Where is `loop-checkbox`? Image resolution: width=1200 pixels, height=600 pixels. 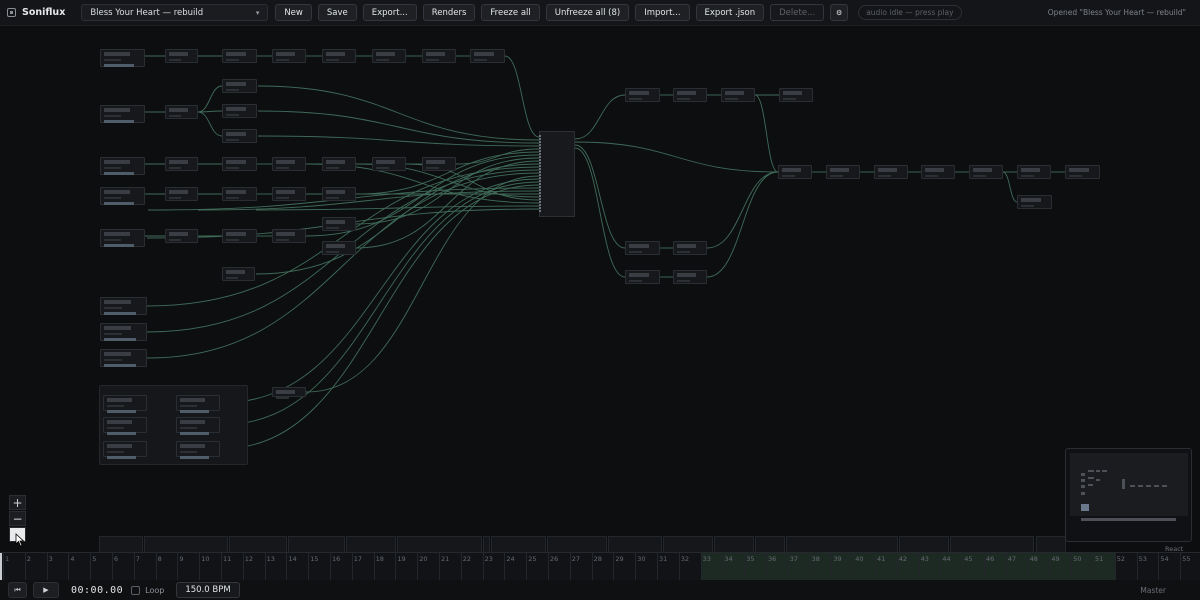 loop-checkbox is located at coordinates (136, 590).